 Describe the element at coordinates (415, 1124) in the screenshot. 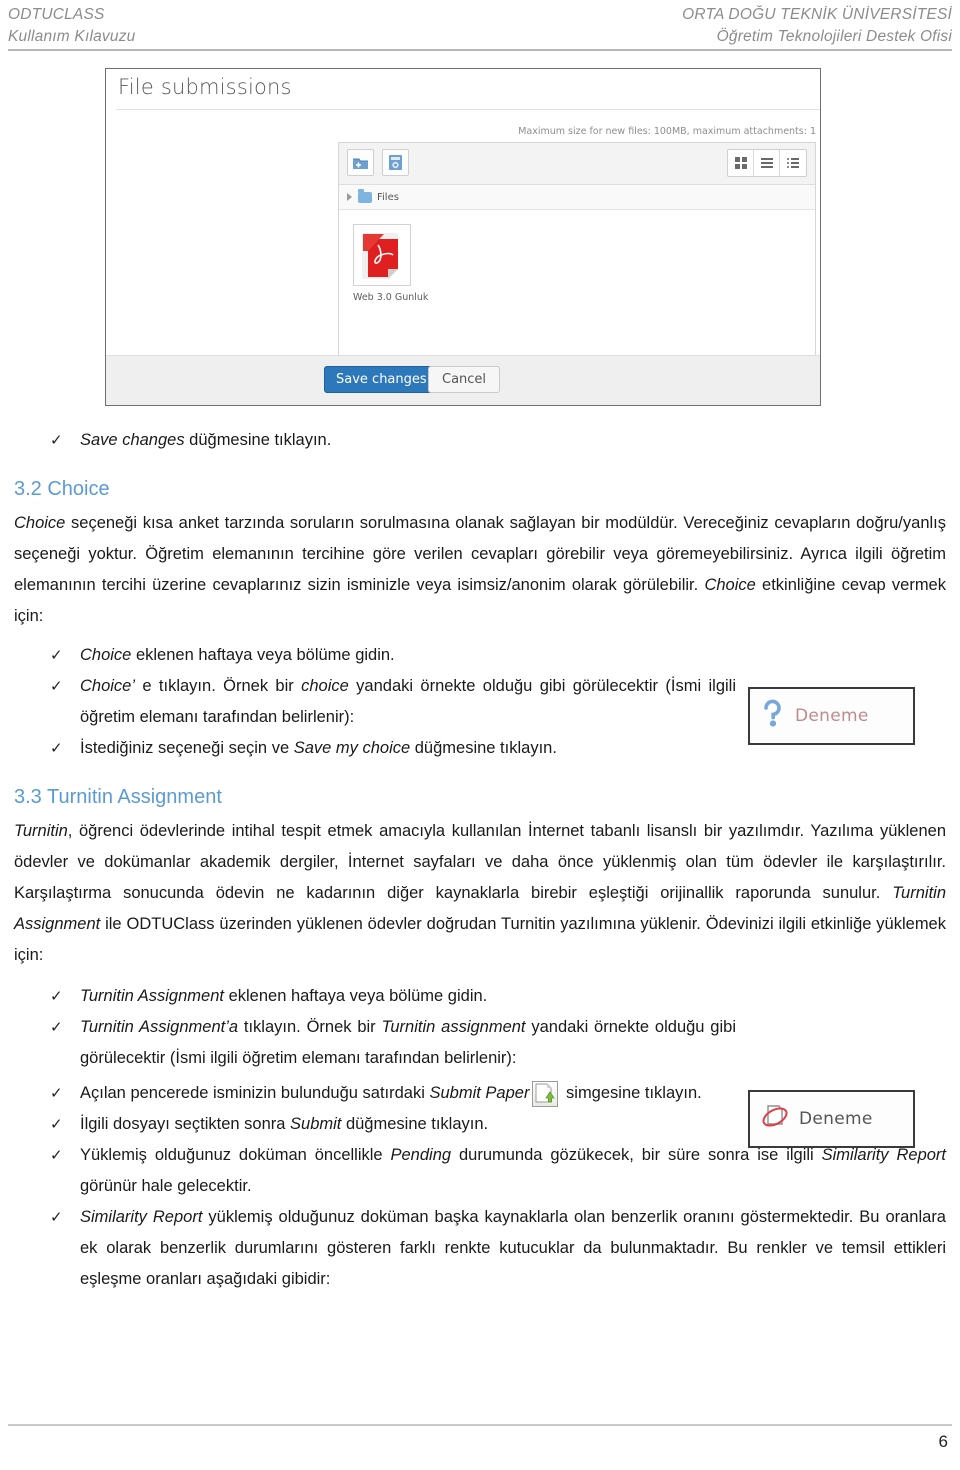

I see `tn-c2-t2: düğmesine tıklayın.` at that location.